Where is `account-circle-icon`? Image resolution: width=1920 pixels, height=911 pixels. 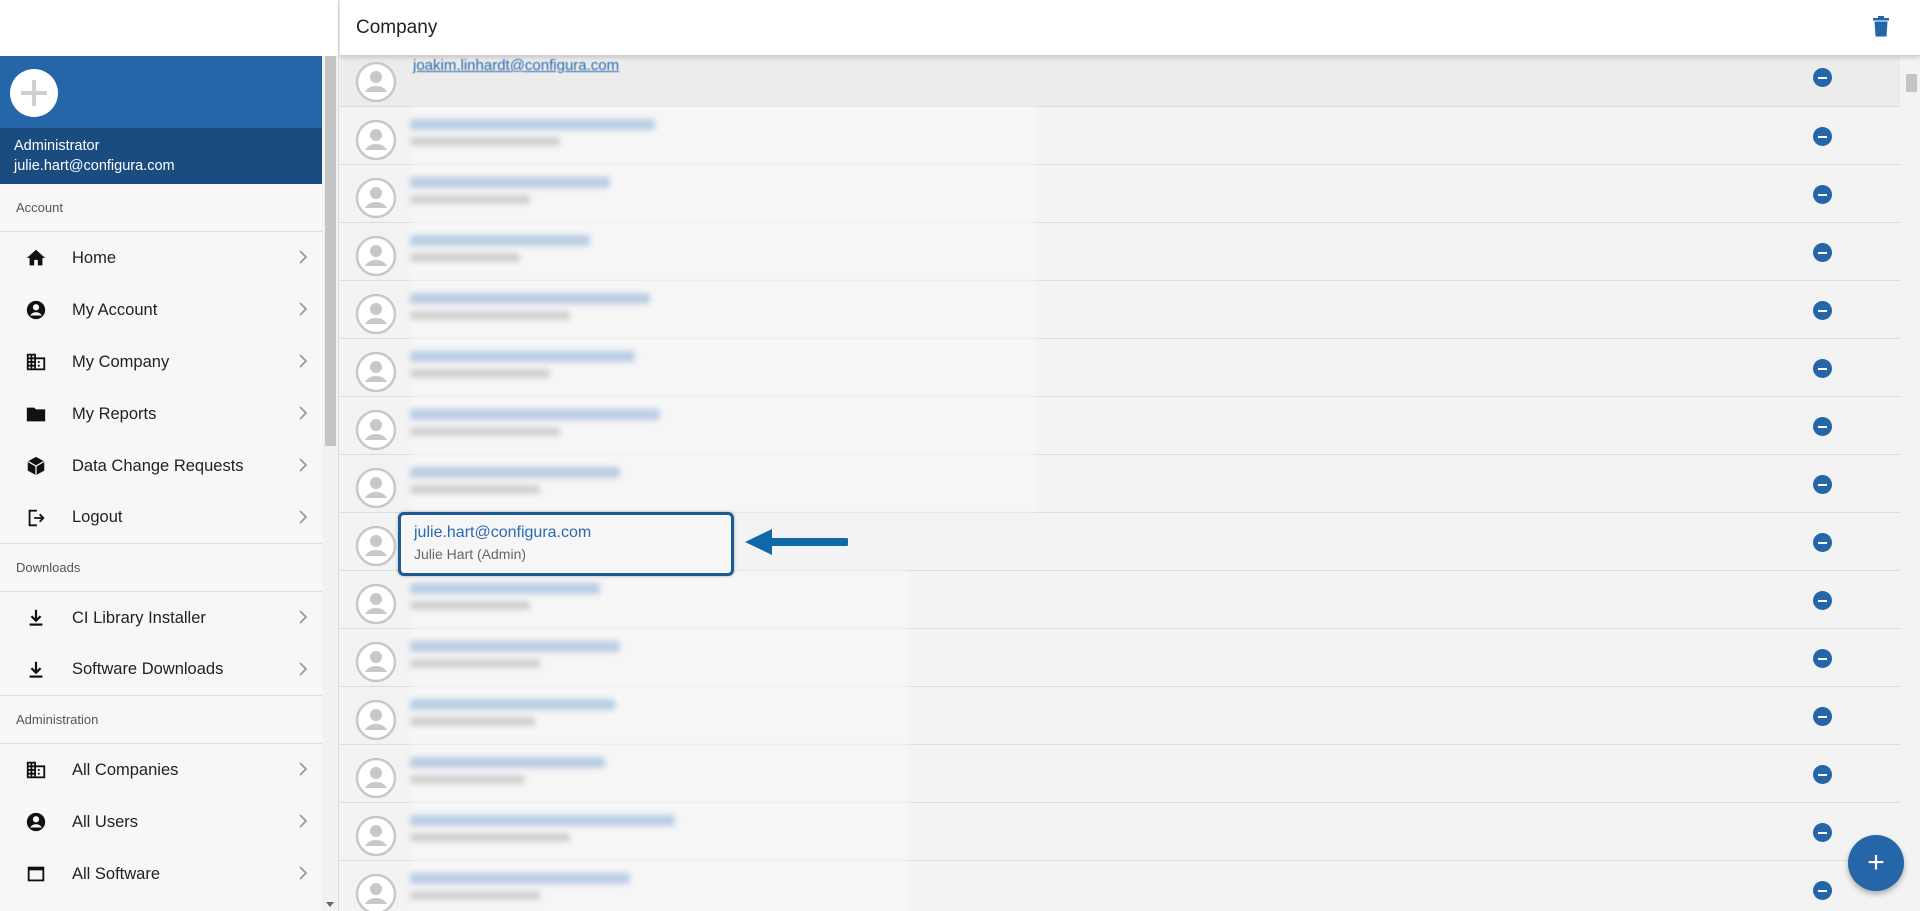 account-circle-icon is located at coordinates (36, 310).